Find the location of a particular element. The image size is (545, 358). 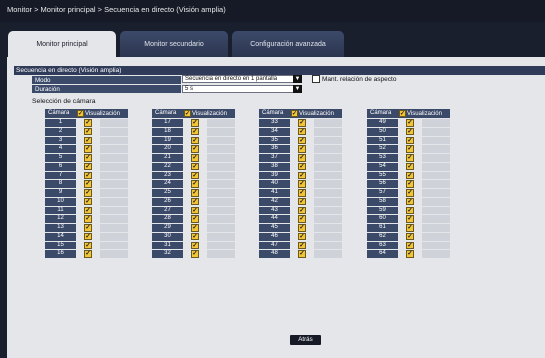

mode-dropdown-arrow-icon: ▼ is located at coordinates (297, 79).